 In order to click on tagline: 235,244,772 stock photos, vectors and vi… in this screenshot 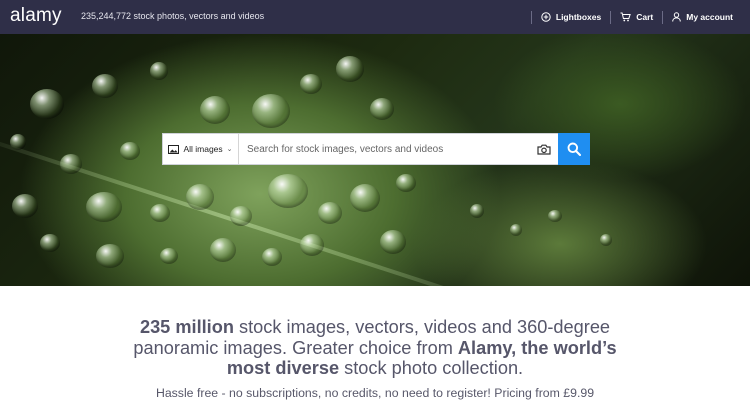, I will do `click(173, 16)`.